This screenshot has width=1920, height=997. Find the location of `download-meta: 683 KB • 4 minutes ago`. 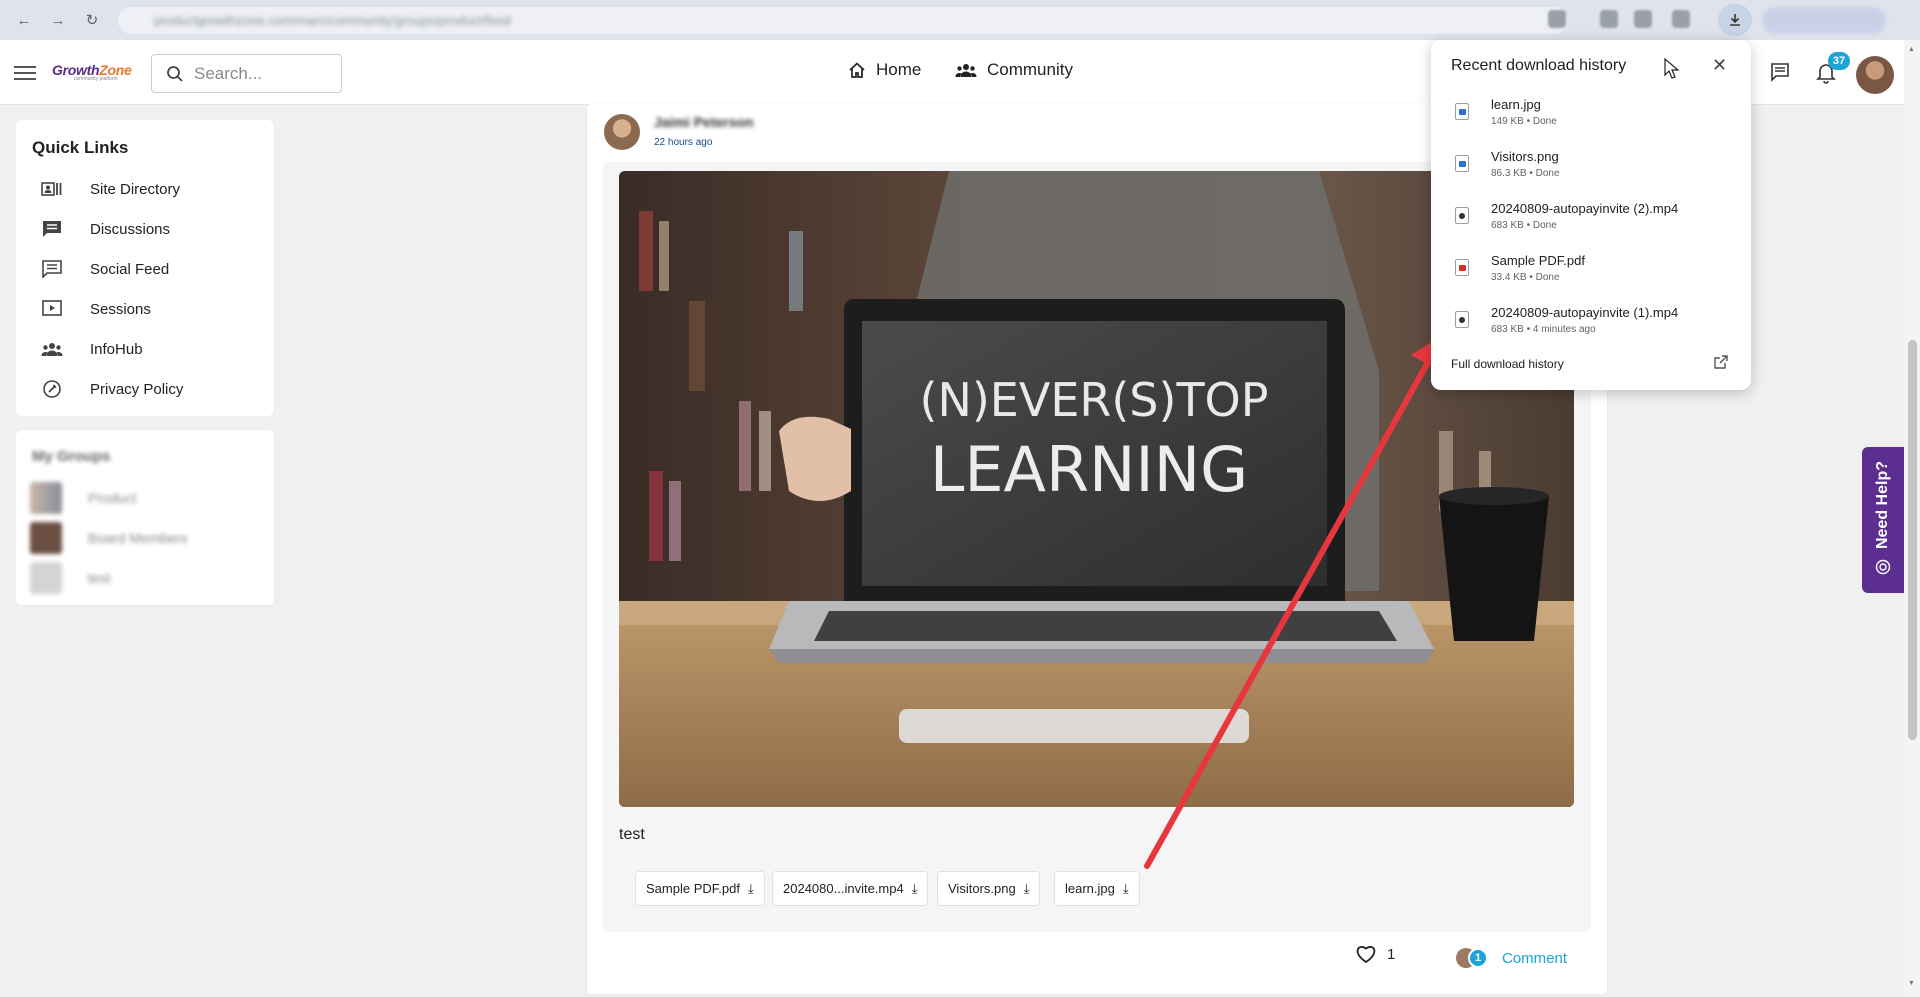

download-meta: 683 KB • 4 minutes ago is located at coordinates (1543, 329).